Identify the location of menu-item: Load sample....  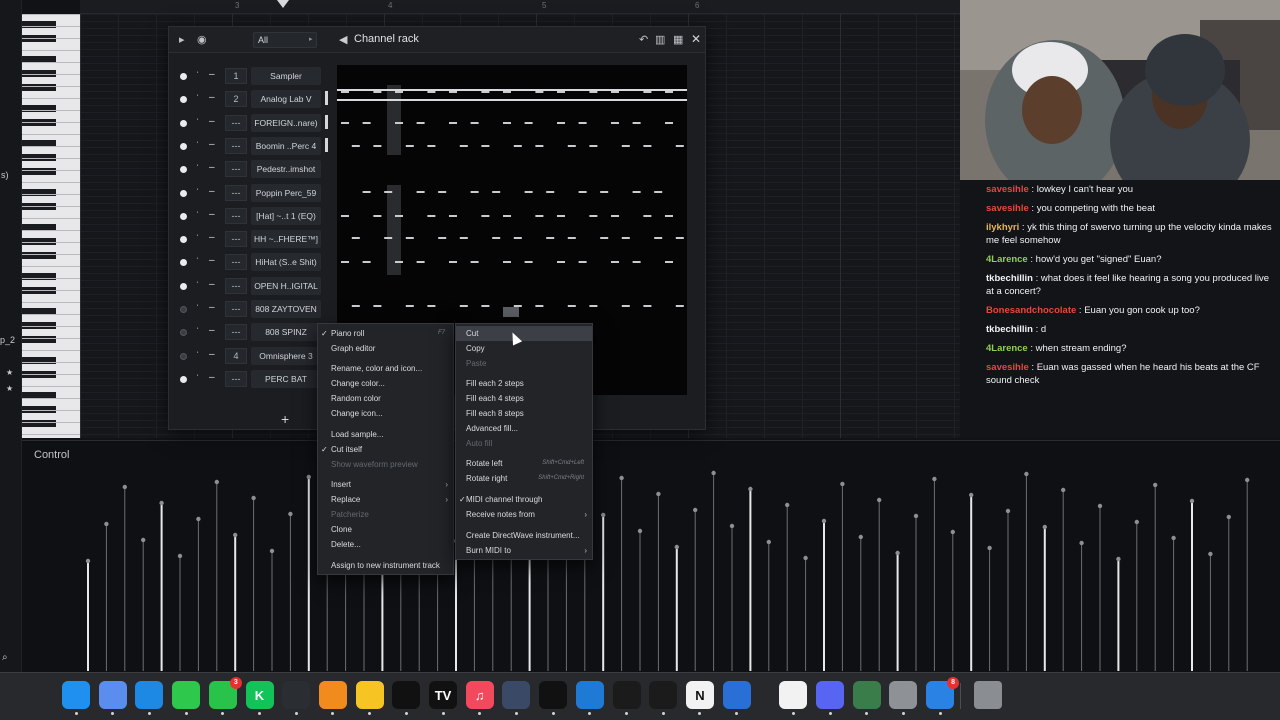
(385, 434).